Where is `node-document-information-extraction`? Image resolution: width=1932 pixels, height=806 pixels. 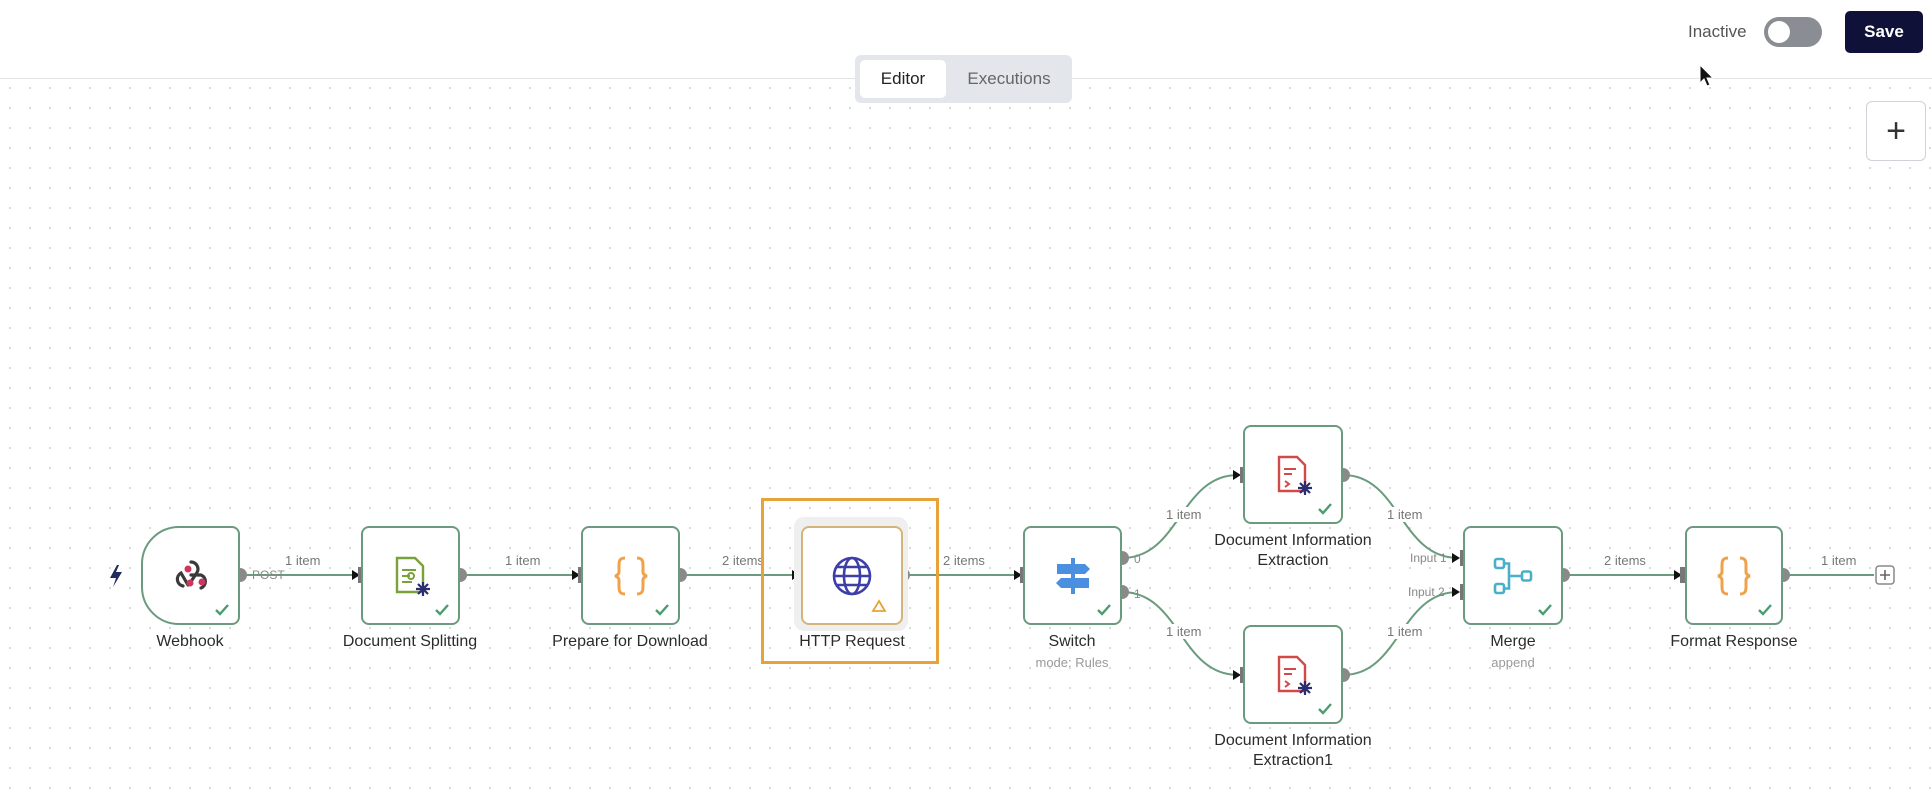 node-document-information-extraction is located at coordinates (1293, 474).